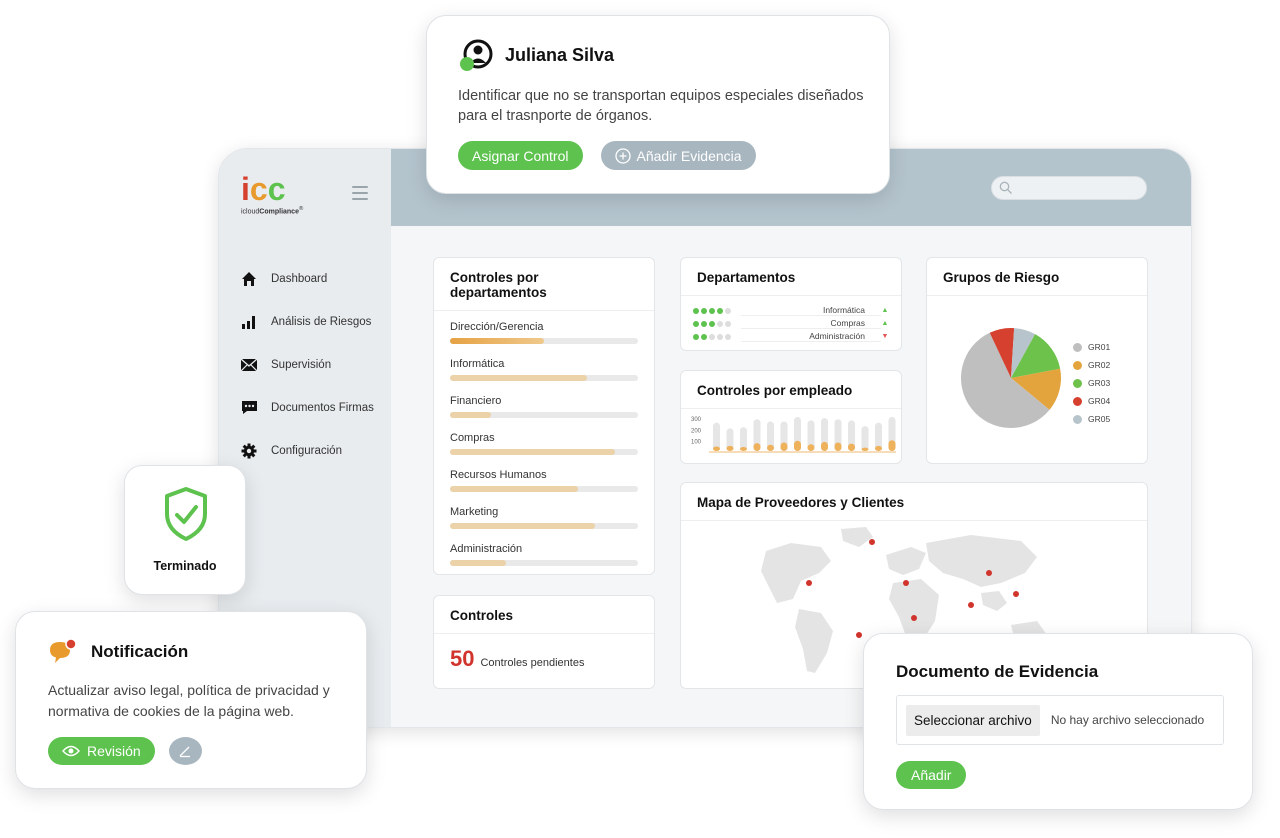 The height and width of the screenshot is (838, 1280). What do you see at coordinates (276, 189) in the screenshot?
I see `logo-letter-c2: c` at bounding box center [276, 189].